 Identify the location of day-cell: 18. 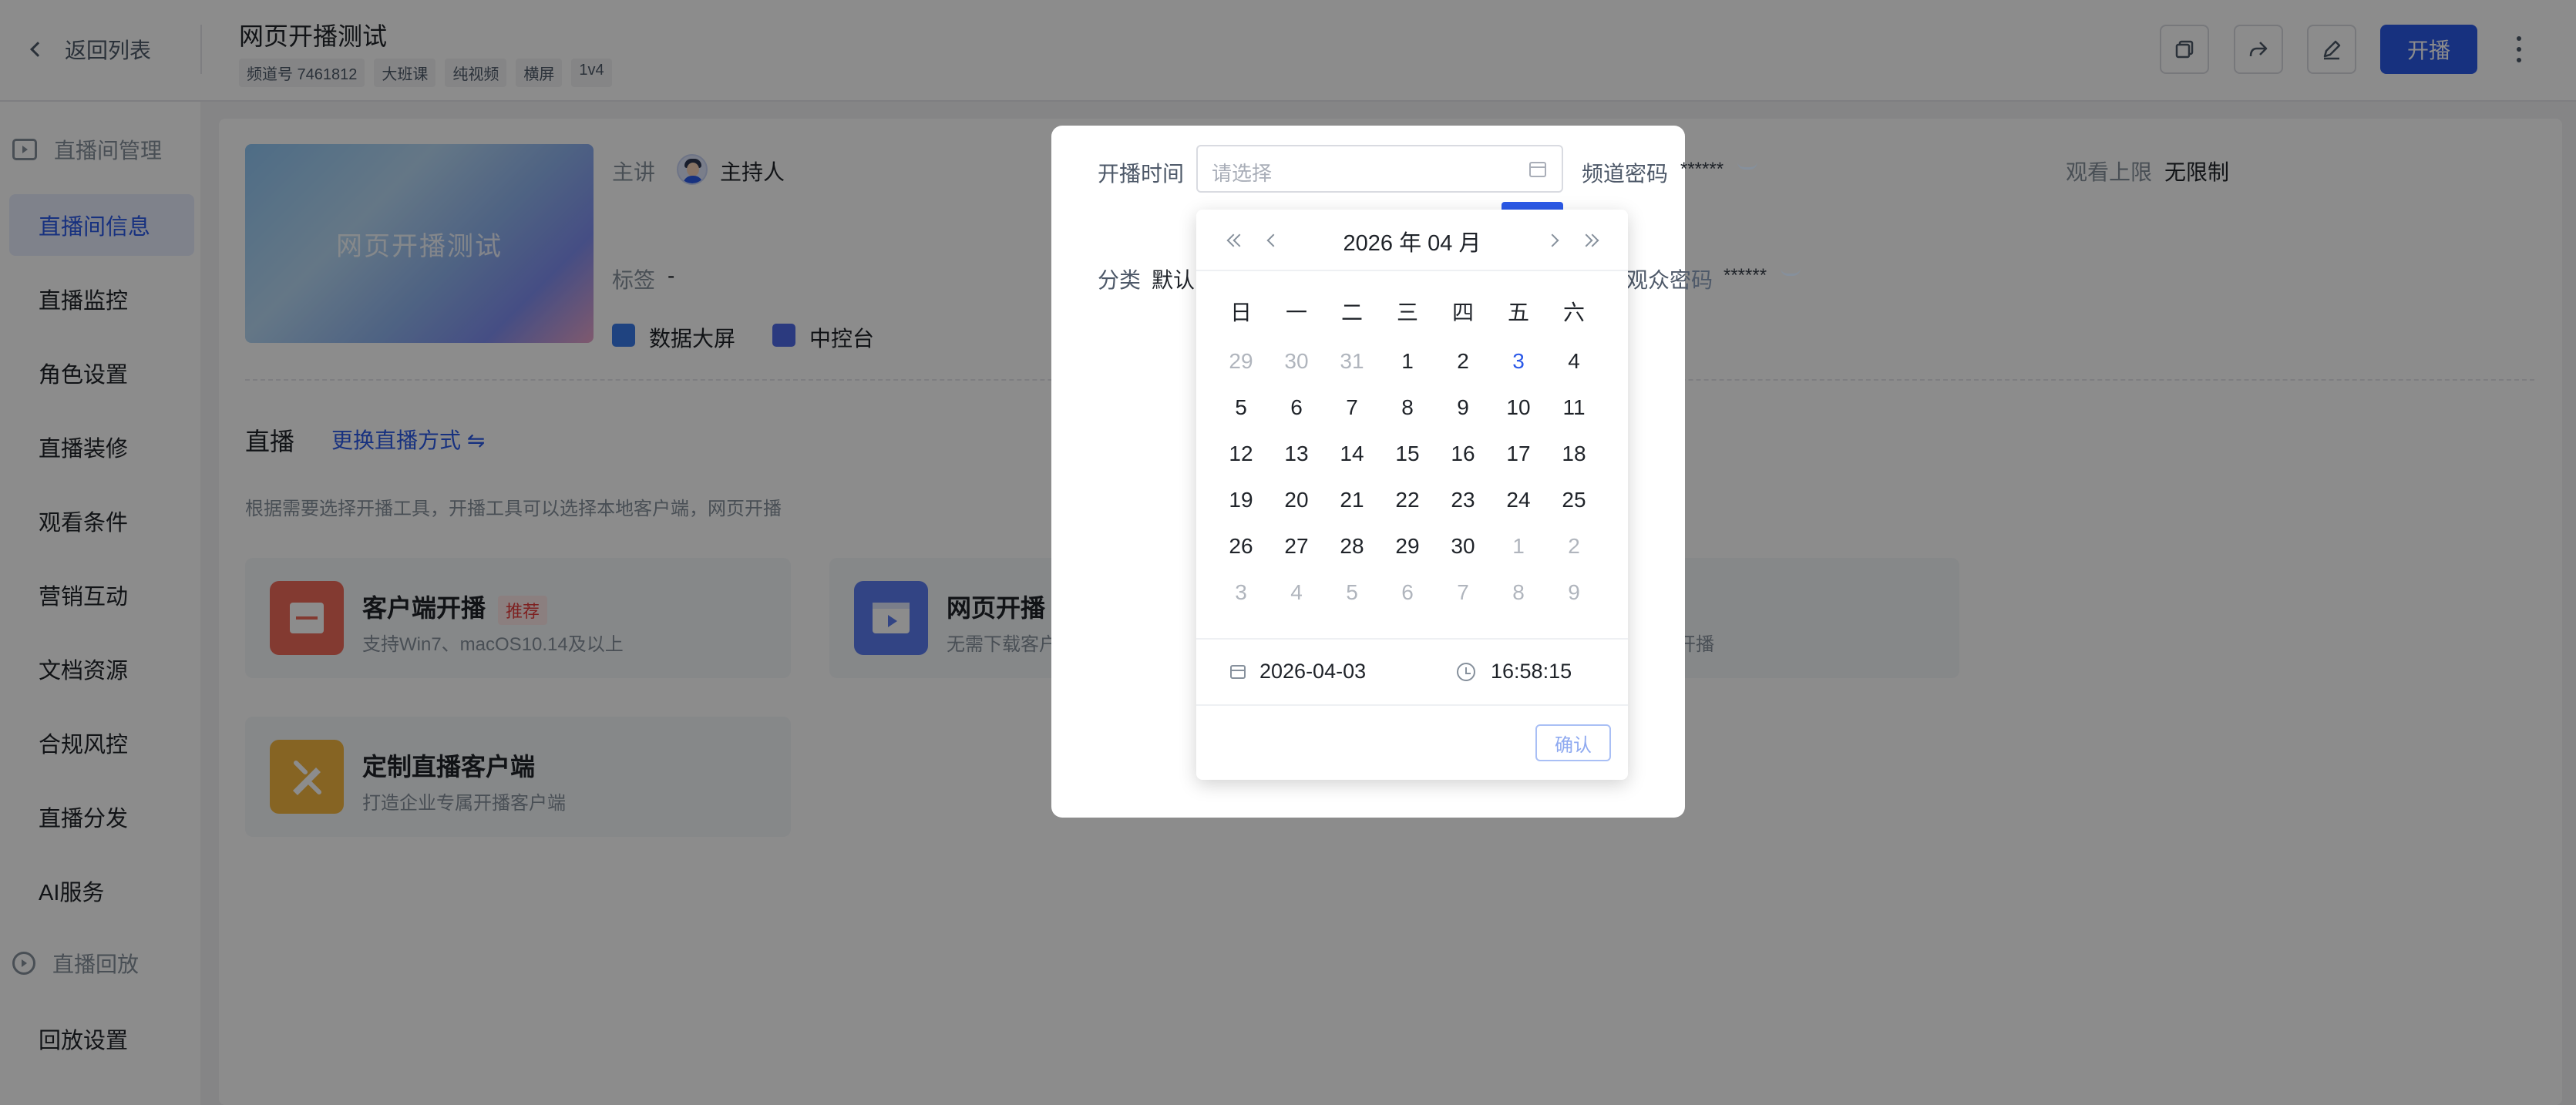
(1574, 458).